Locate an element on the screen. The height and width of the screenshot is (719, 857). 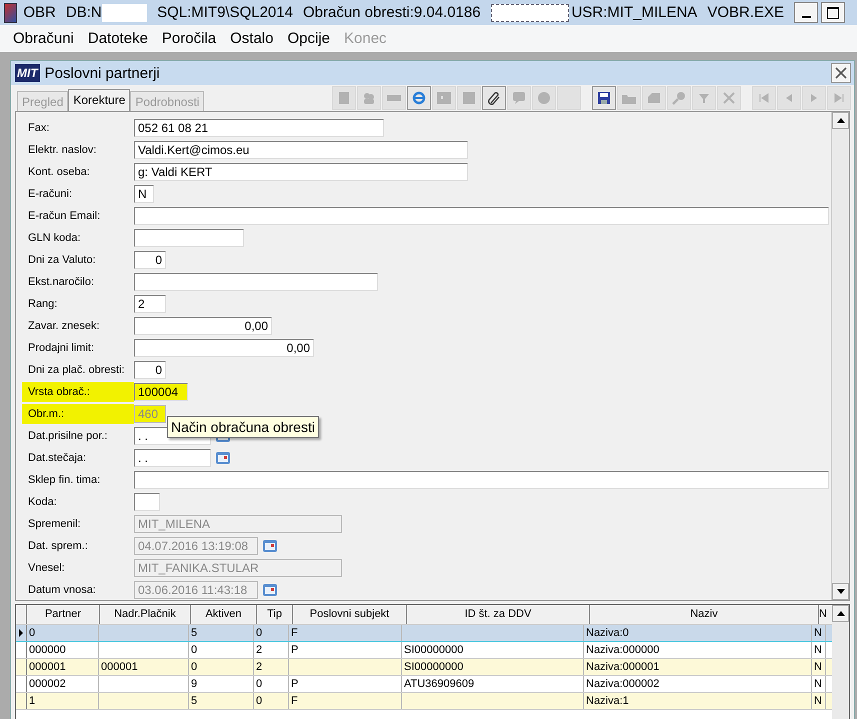
input-field: 460 is located at coordinates (150, 414).